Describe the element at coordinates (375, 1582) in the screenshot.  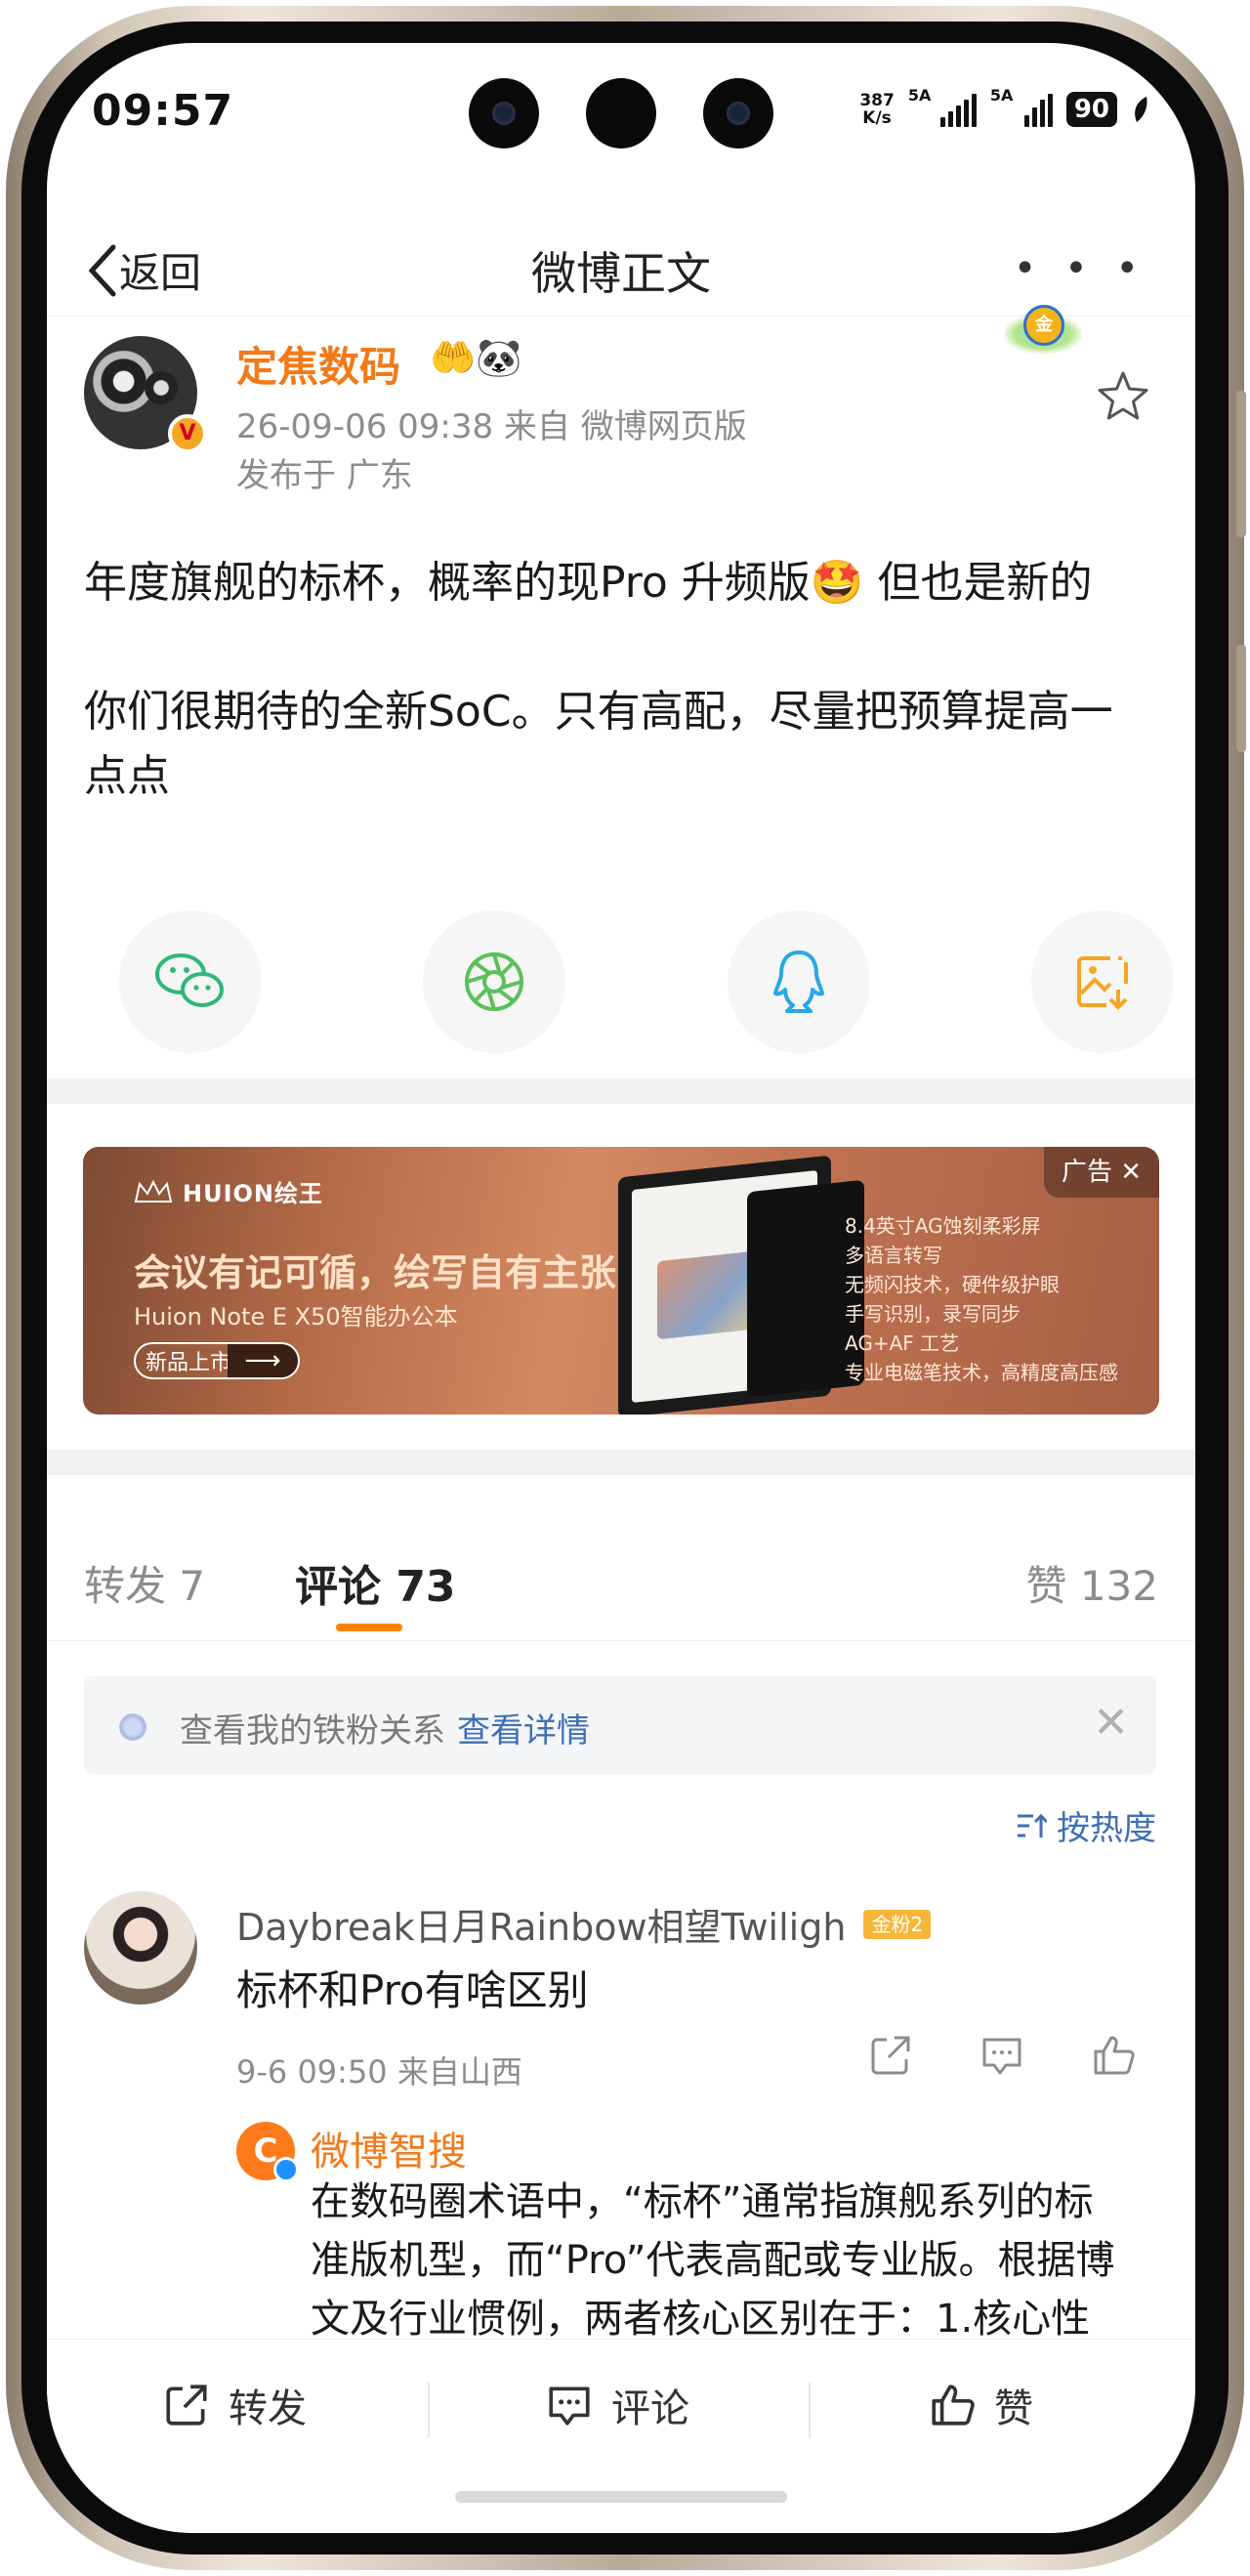
I see `tab-comment: 评论 73` at that location.